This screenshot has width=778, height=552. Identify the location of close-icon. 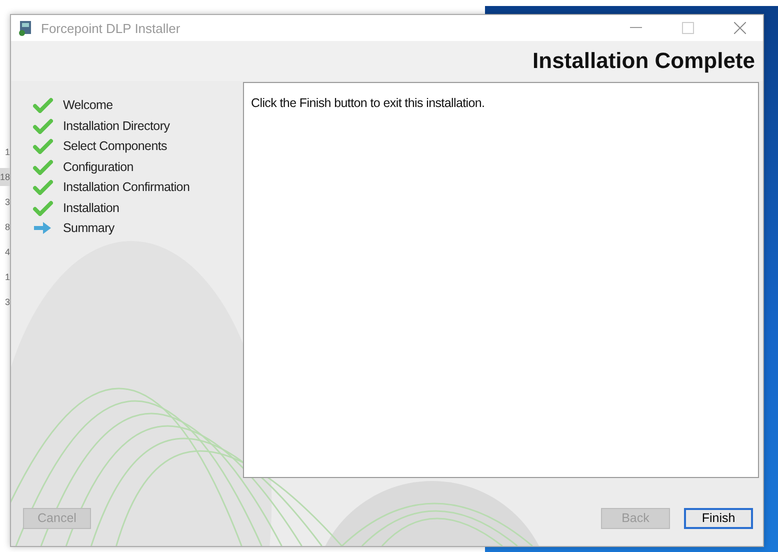
(740, 28).